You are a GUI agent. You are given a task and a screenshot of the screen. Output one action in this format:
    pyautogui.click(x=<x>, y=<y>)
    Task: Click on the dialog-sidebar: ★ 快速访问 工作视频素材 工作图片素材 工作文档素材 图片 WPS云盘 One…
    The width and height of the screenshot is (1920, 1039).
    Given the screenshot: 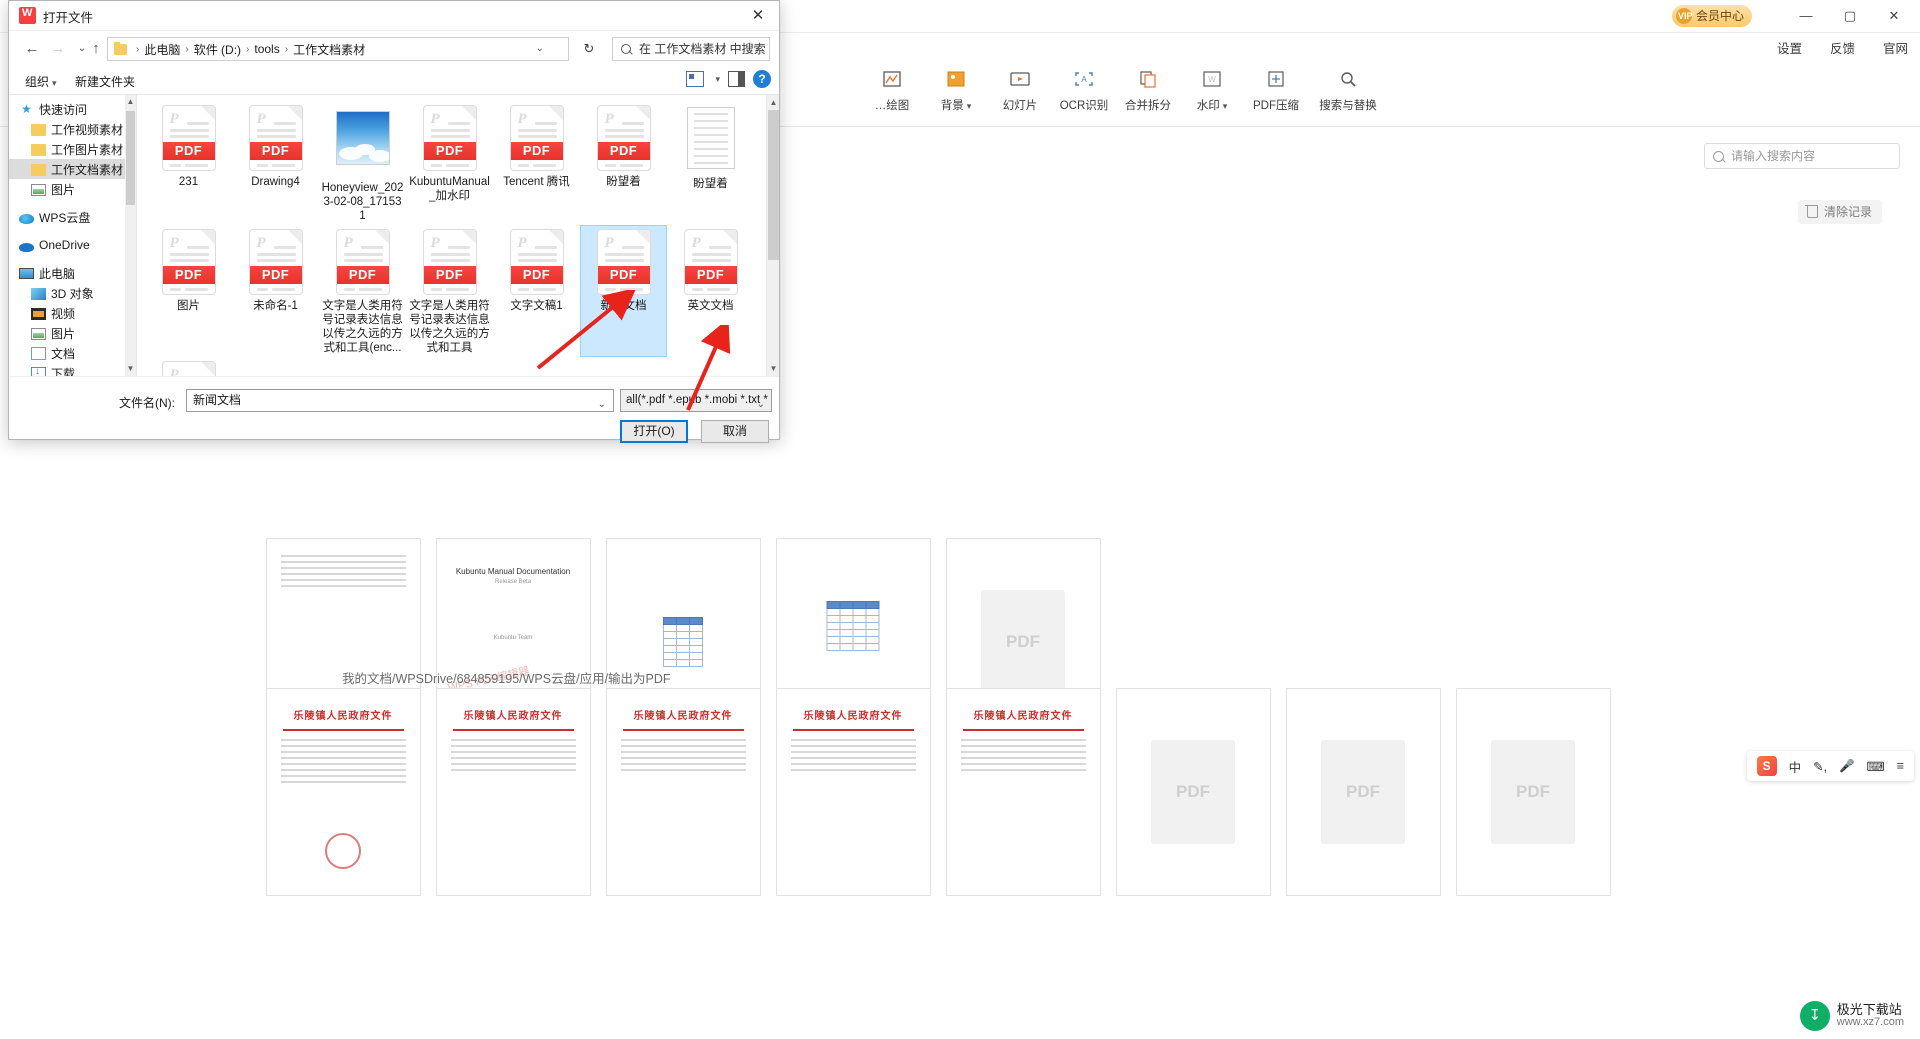 What is the action you would take?
    pyautogui.click(x=73, y=235)
    